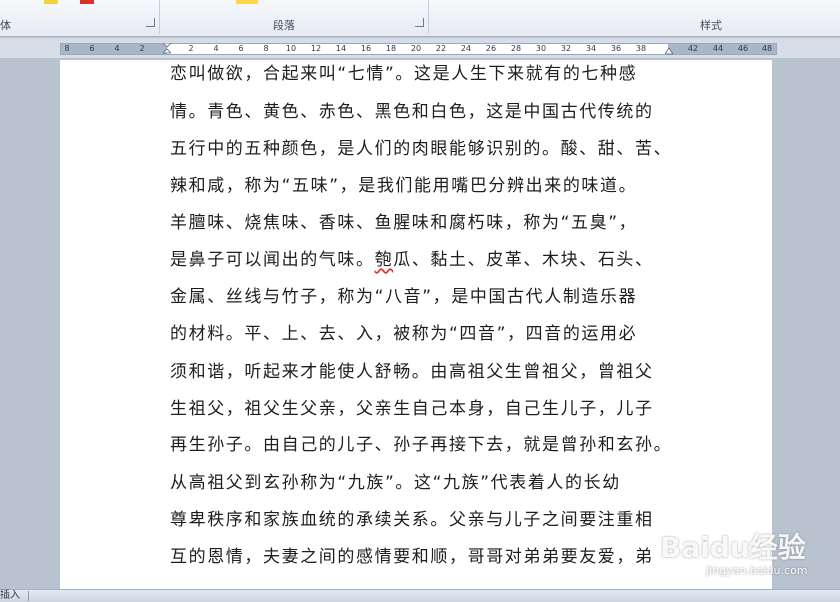  Describe the element at coordinates (420, 112) in the screenshot. I see `document-line: 情。青色、黄色、赤色、黑色和白色，这是中国古代传统的` at that location.